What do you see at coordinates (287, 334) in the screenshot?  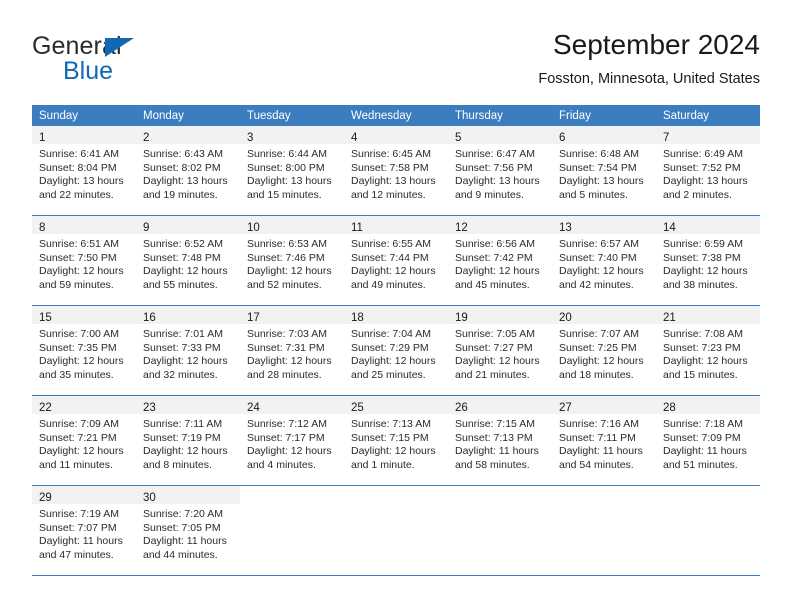 I see `sunrise-text: Sunrise: 7:03 AM` at bounding box center [287, 334].